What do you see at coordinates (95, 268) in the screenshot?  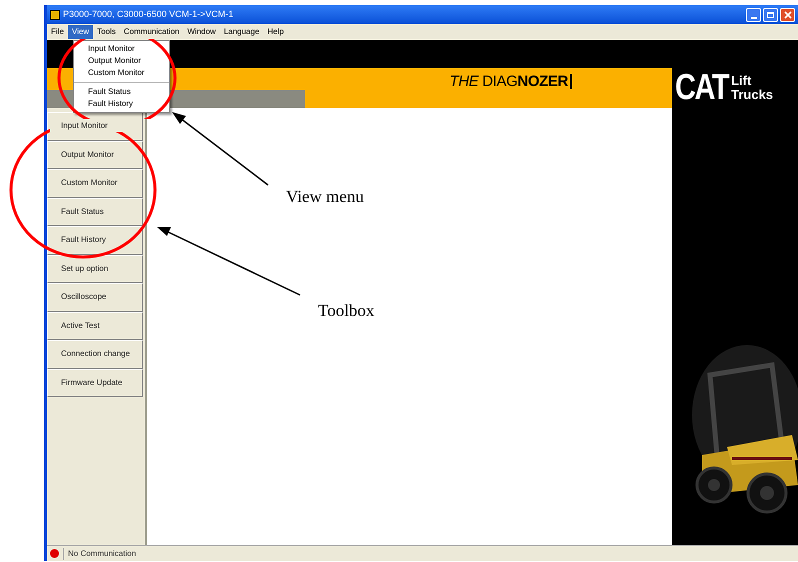 I see `toolbox-button: Set up option` at bounding box center [95, 268].